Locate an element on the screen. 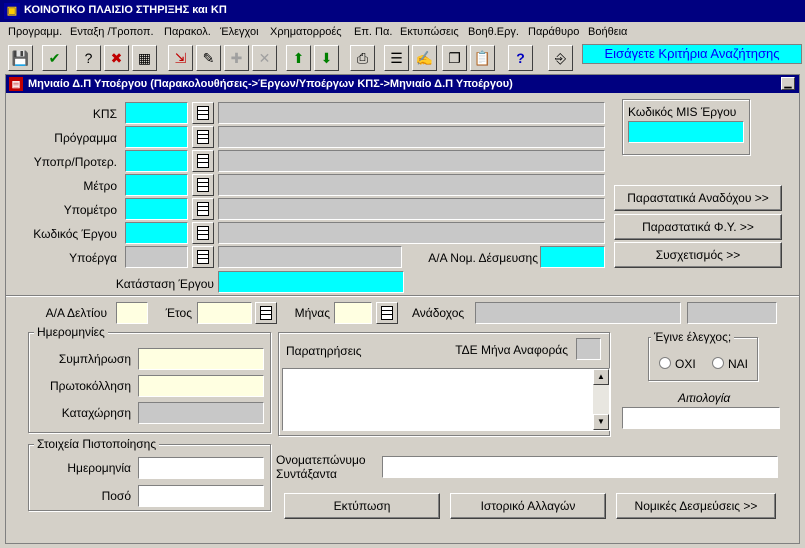 The image size is (805, 548). add-icon: ✚ is located at coordinates (236, 58).